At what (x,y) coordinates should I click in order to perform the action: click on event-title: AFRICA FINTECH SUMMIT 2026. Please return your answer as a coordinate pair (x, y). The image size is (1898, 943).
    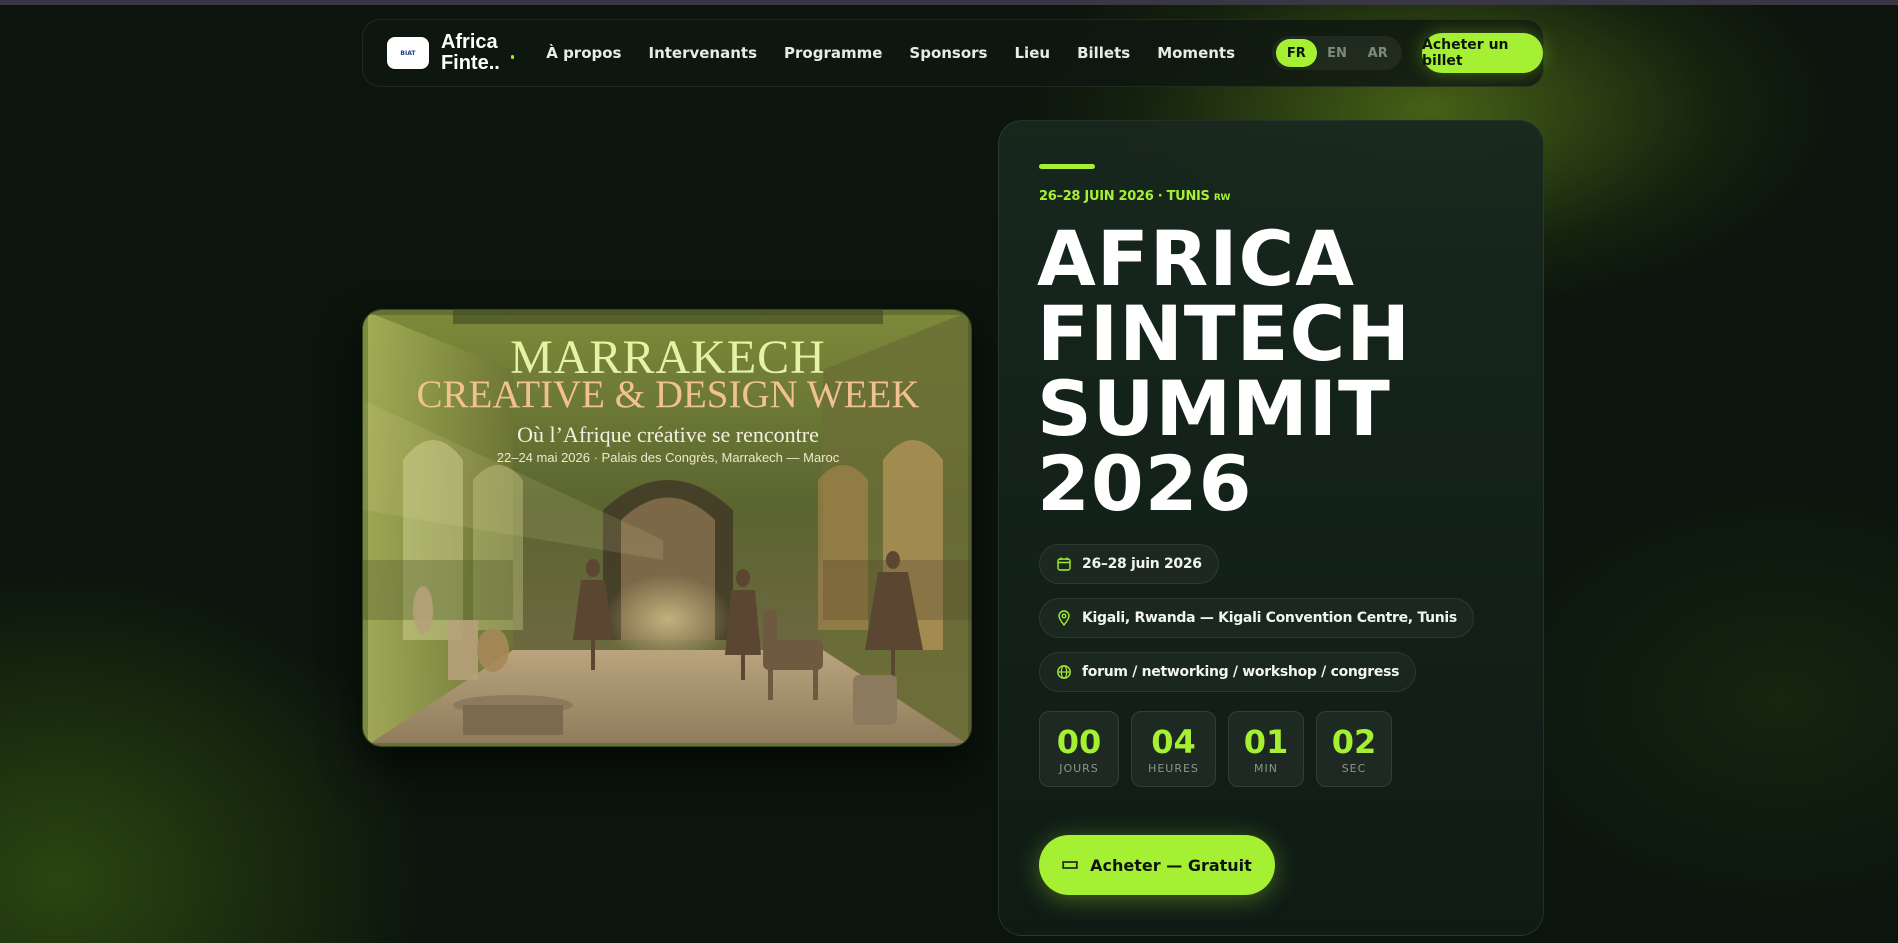
    Looking at the image, I should click on (1277, 371).